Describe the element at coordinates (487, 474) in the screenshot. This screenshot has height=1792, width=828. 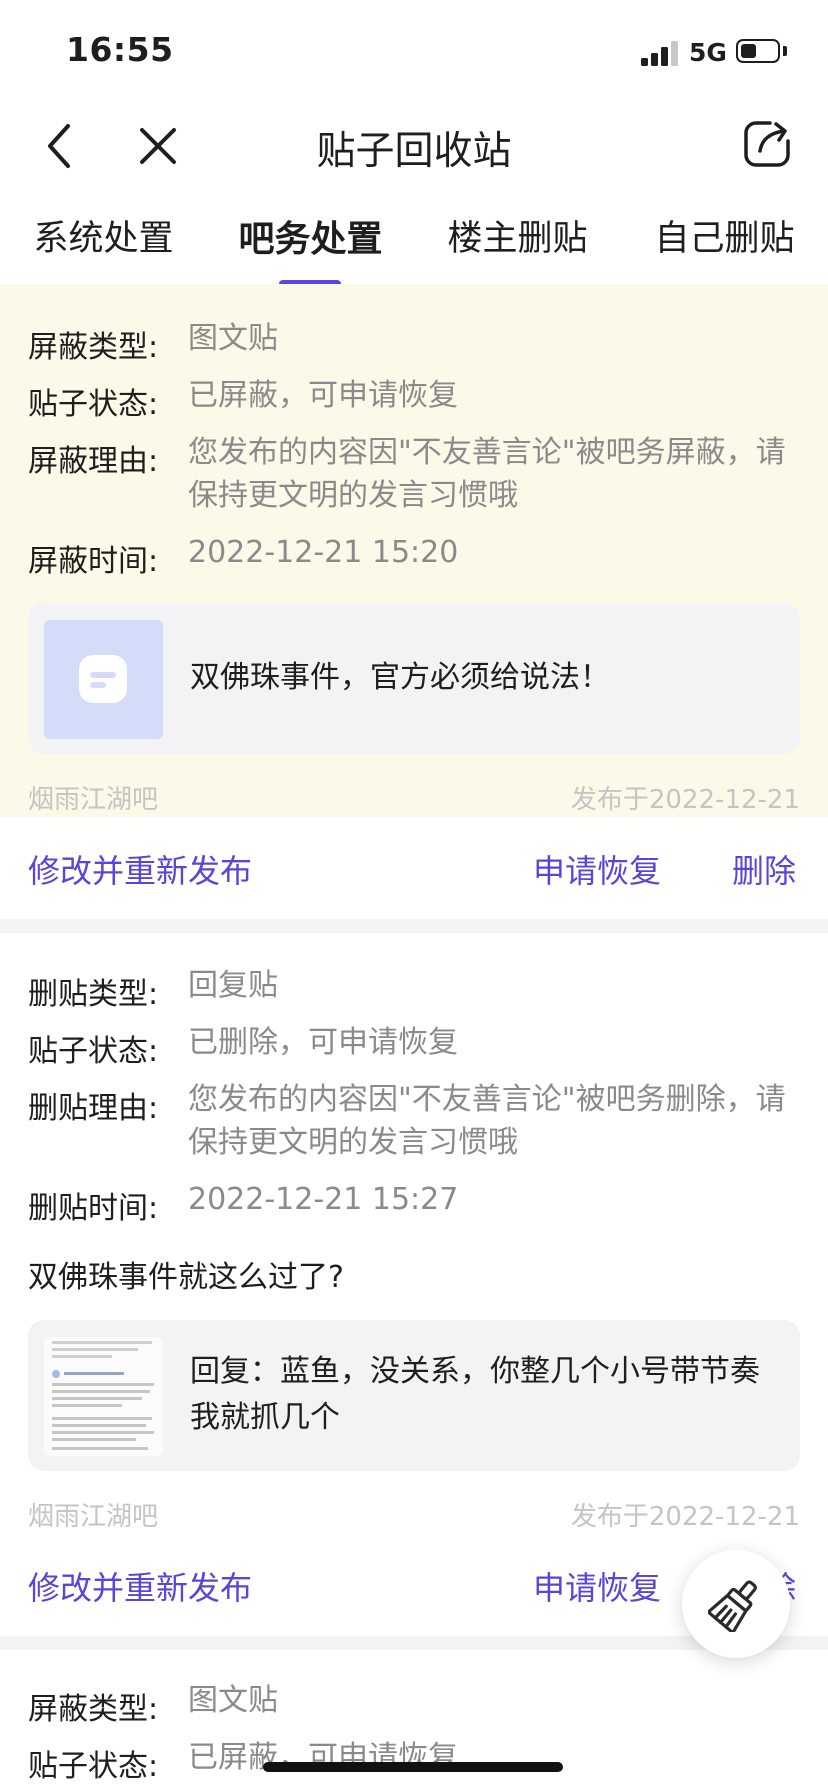
I see `field-value: 您发布的内容因"不友善言论"被吧务屏蔽，请保持更文明的发言习惯哦` at that location.